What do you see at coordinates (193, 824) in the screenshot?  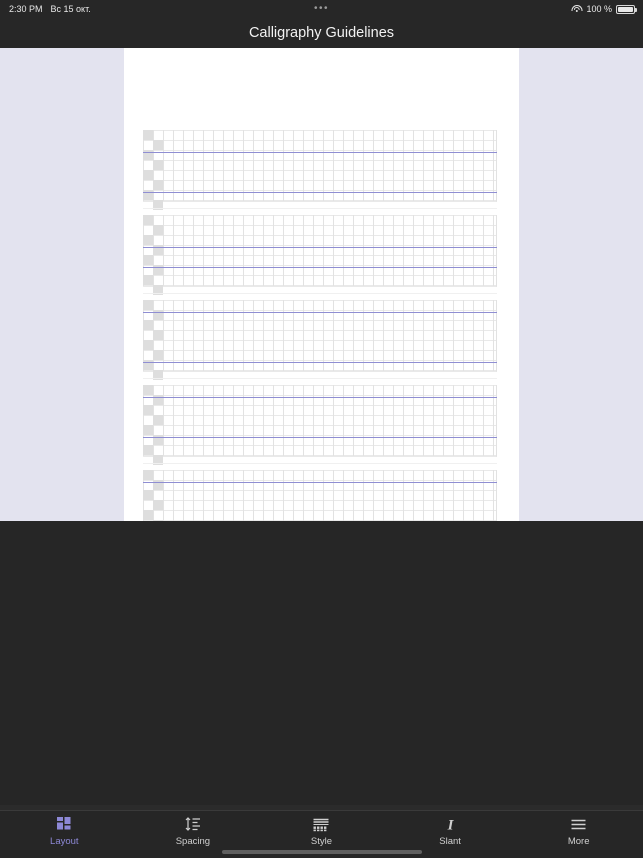 I see `line-spacing-icon` at bounding box center [193, 824].